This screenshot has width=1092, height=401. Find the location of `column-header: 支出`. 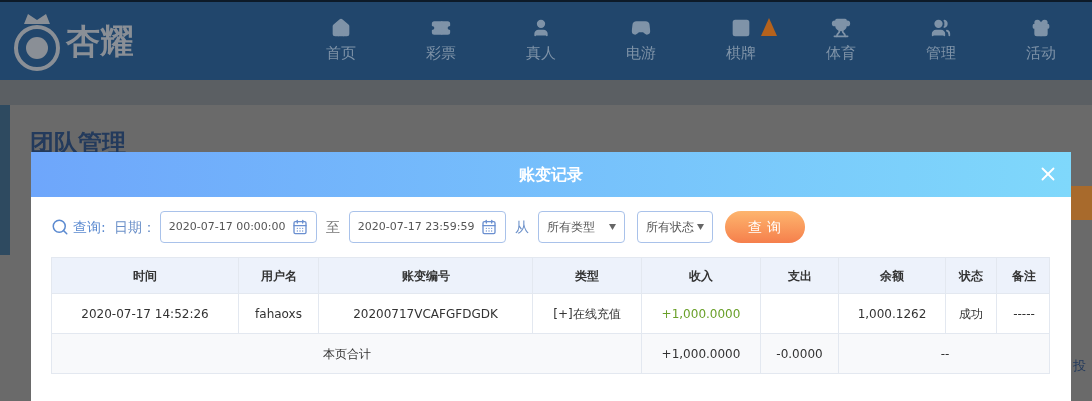

column-header: 支出 is located at coordinates (799, 276).